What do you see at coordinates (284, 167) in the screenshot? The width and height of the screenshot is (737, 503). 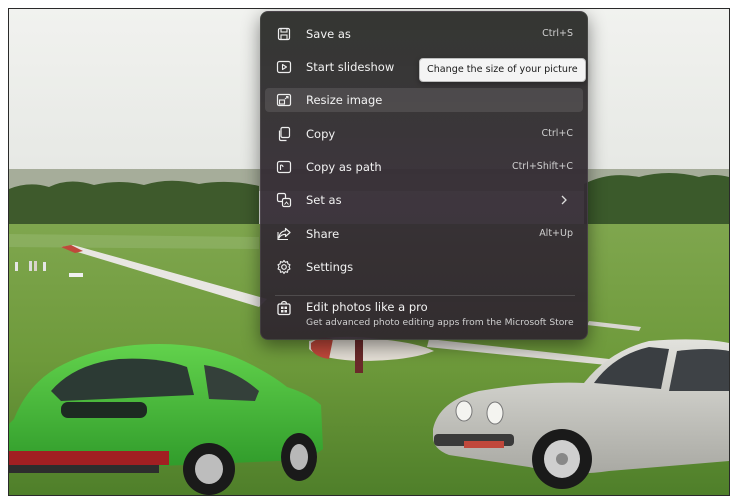 I see `copy-path-icon` at bounding box center [284, 167].